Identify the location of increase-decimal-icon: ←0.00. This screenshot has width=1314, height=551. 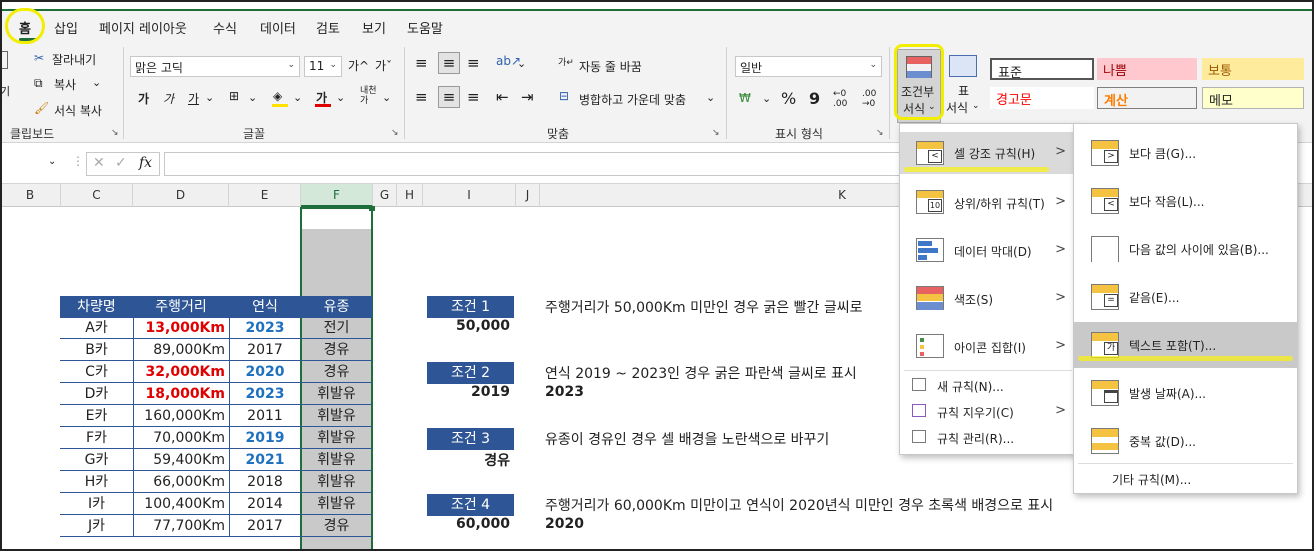
(840, 99).